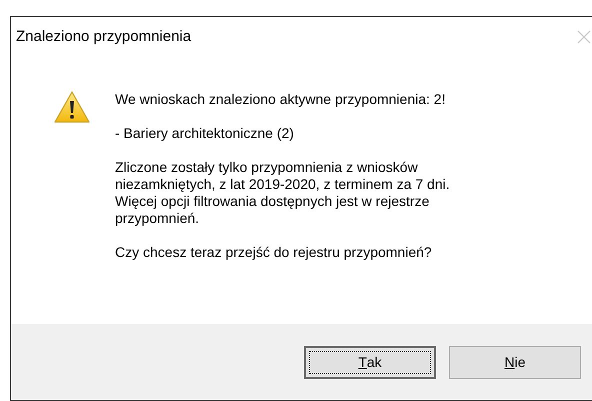 This screenshot has height=401, width=592. Describe the element at coordinates (282, 193) in the screenshot. I see `message-text: Zliczone zostały tylko przypomnienia z wniosków niezamkniętych, z lat 2019-2020, z terminem za 7 dni. Więcej opcji filtrowania dostępnych jest w rejestrze przypomnień.` at that location.